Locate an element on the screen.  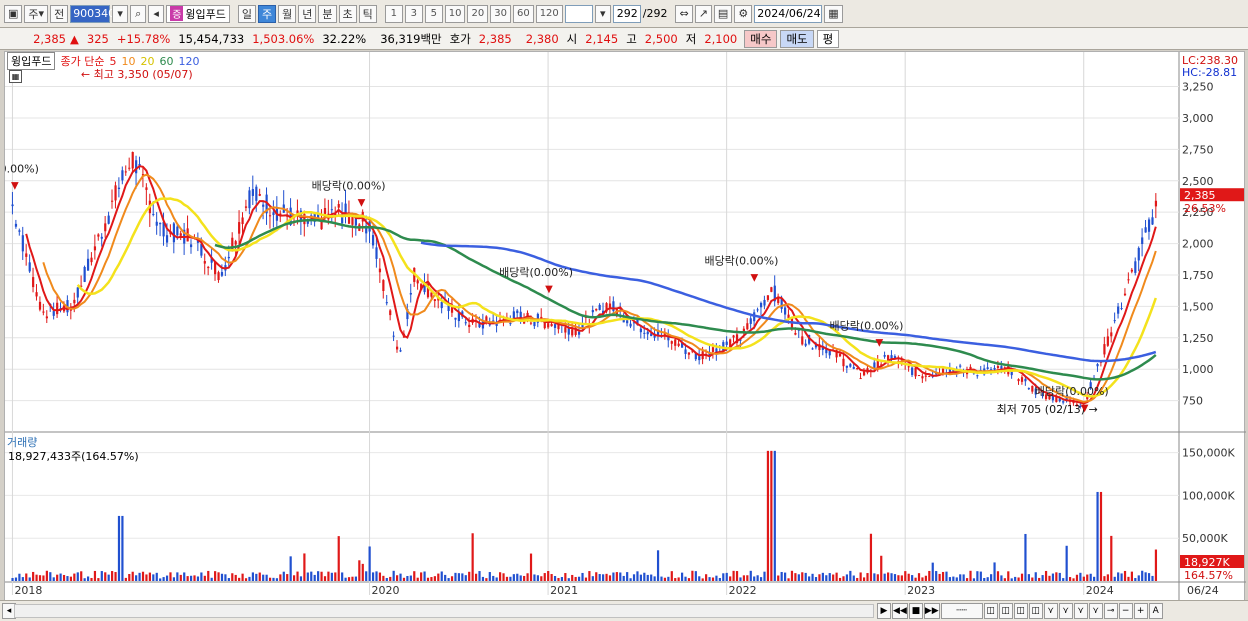
dividend-marker: ▼ is located at coordinates (362, 203).